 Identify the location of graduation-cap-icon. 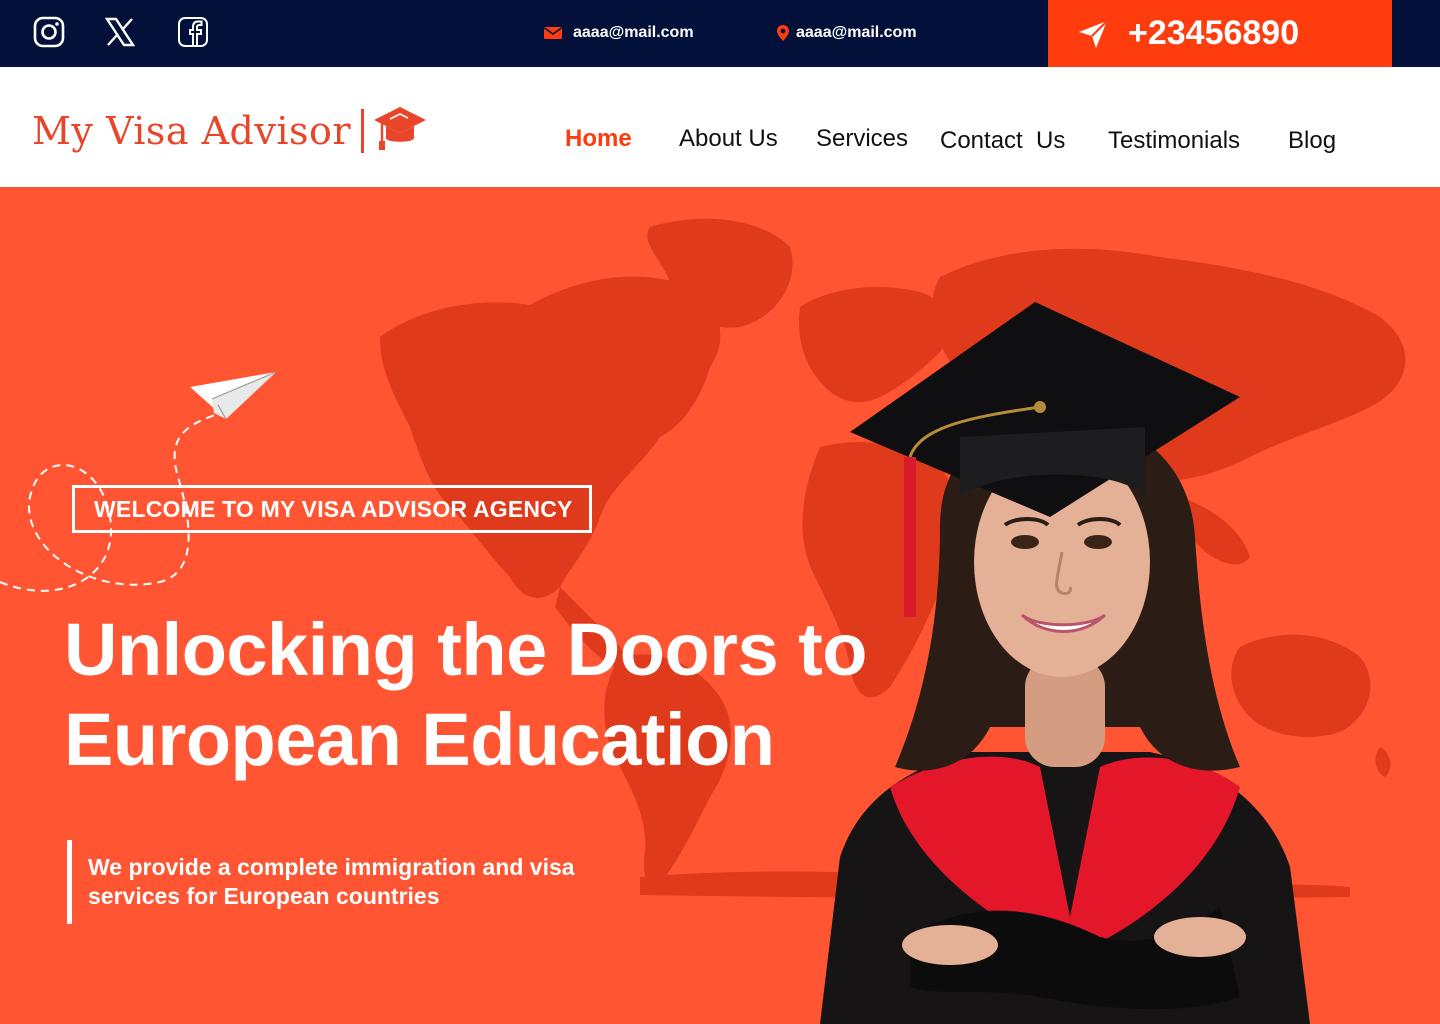
(400, 130).